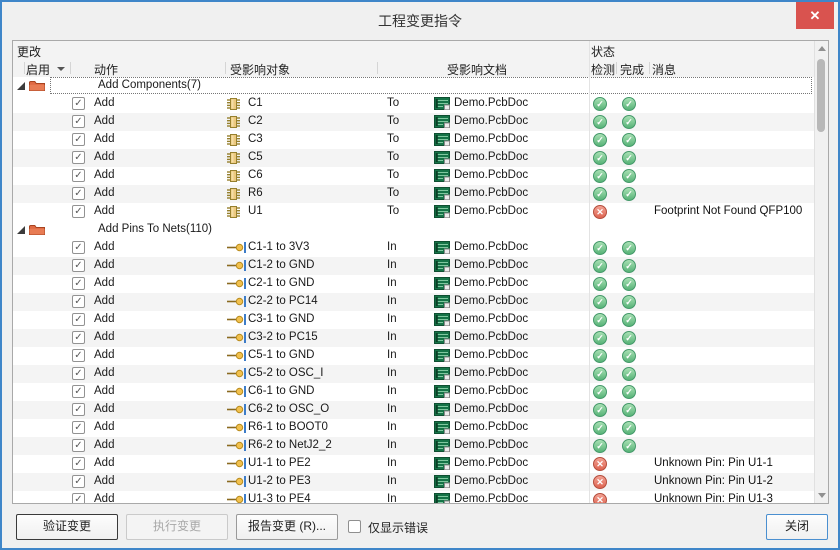  I want to click on col-done-header: 完成, so click(632, 69).